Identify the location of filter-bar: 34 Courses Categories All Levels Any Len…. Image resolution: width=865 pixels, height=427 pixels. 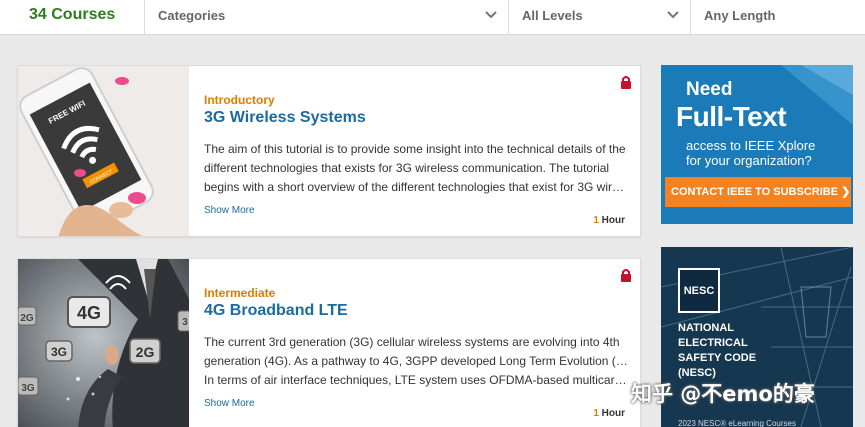
(432, 17).